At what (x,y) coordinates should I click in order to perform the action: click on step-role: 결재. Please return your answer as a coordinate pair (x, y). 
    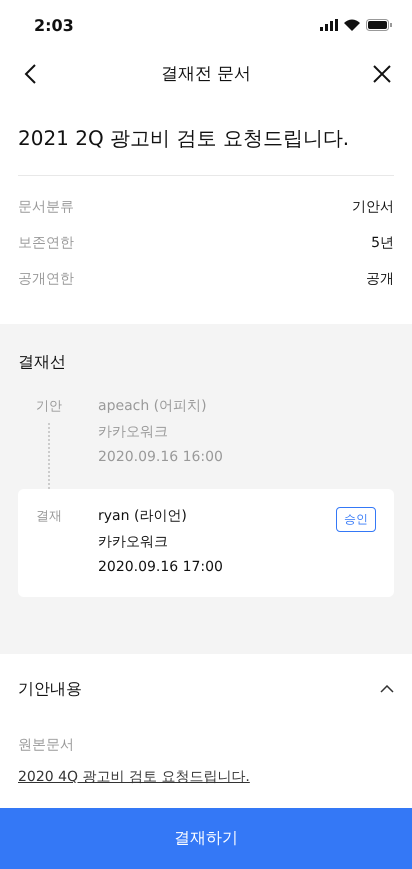
    Looking at the image, I should click on (49, 516).